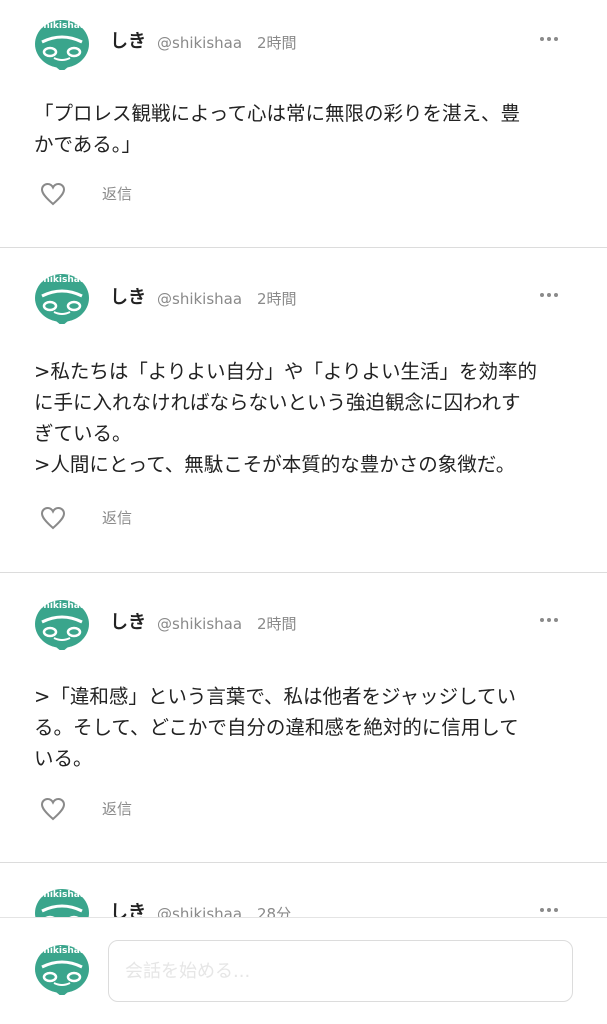 This screenshot has height=1024, width=607. I want to click on post: shikishaa しき @shikishaa 28分, so click(303, 890).